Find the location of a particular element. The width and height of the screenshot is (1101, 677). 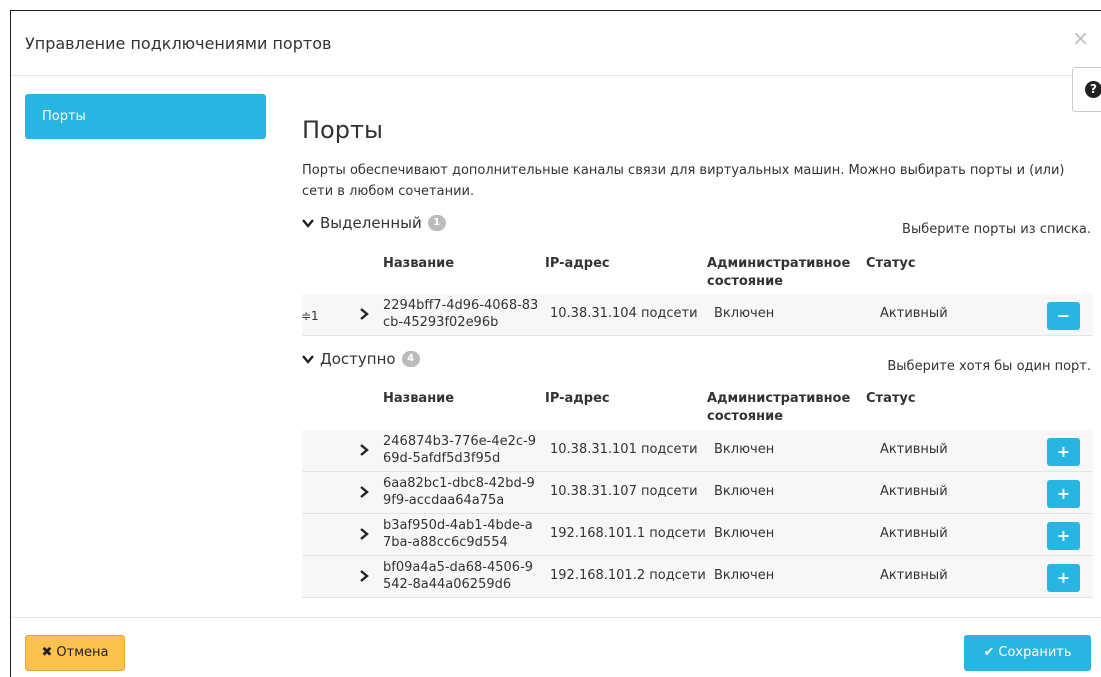

section-title: Порты is located at coordinates (342, 130).